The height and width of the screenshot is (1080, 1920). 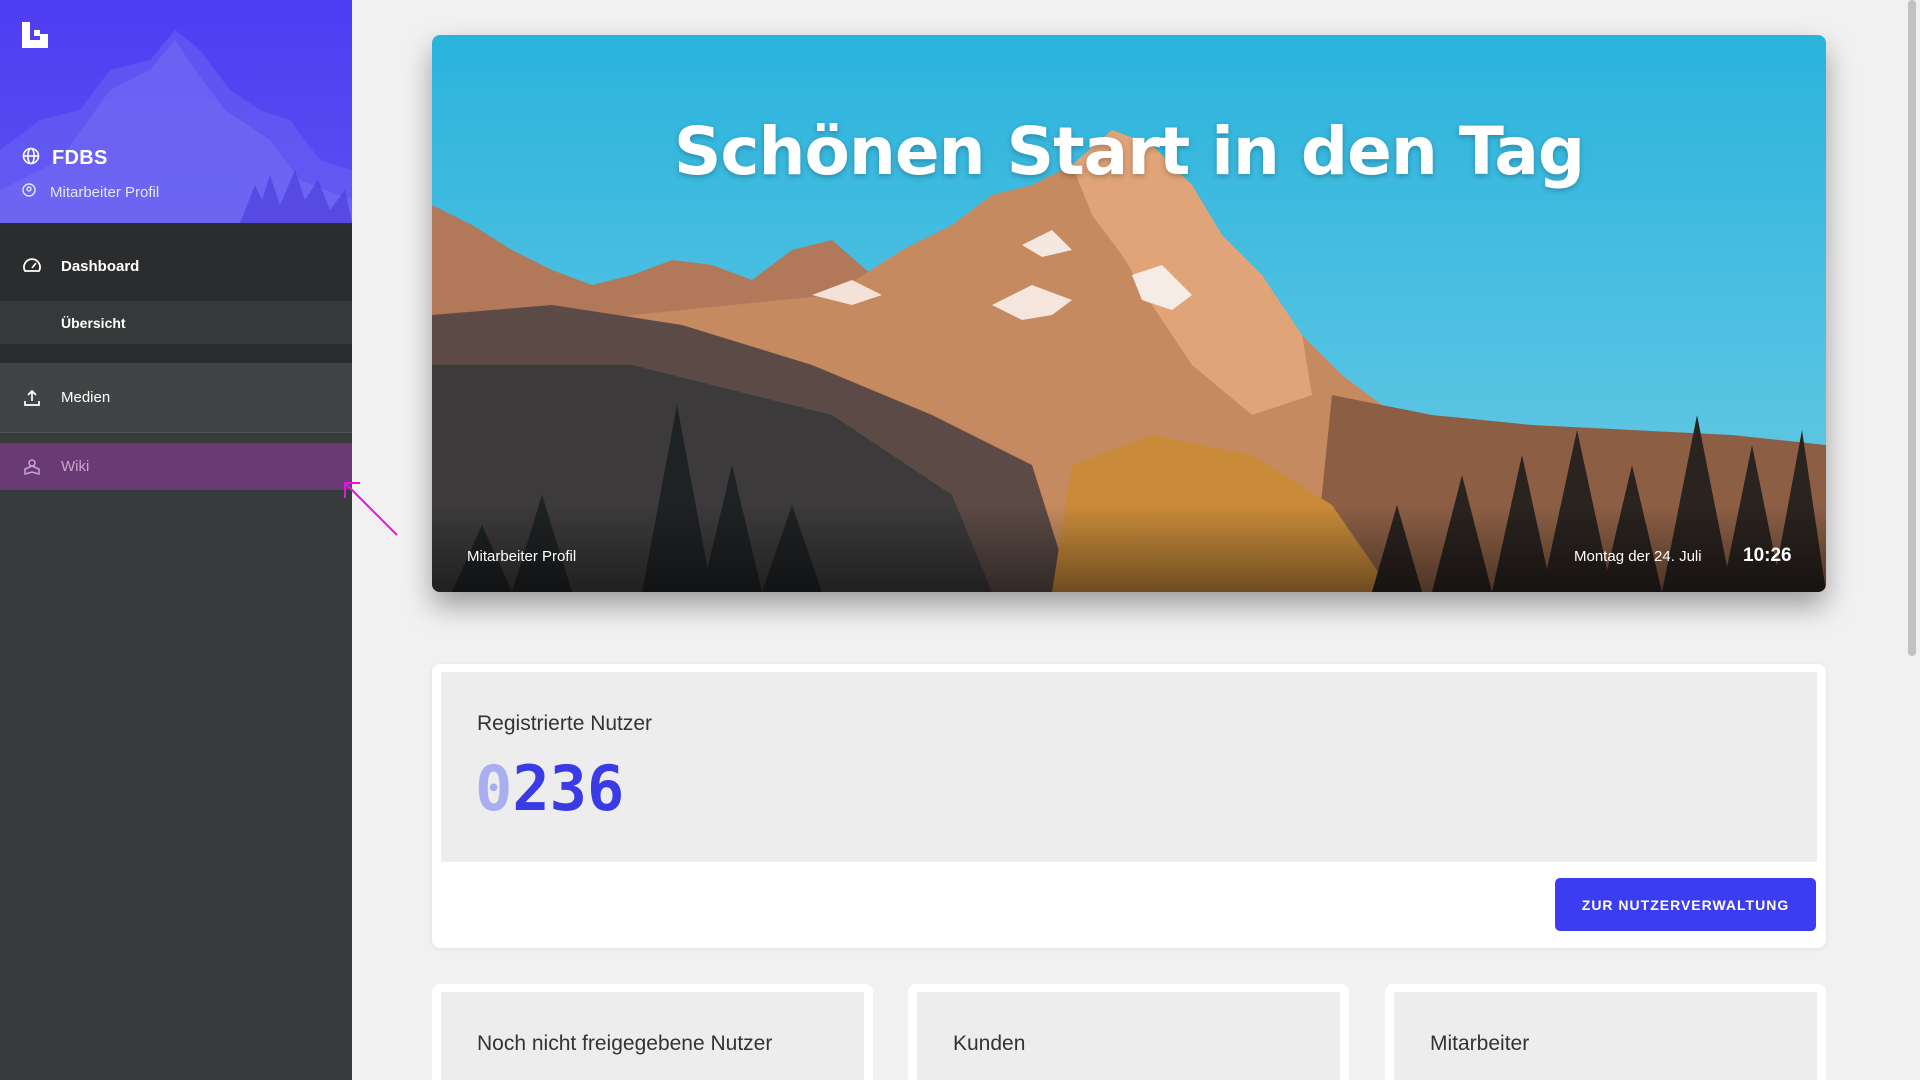 What do you see at coordinates (1129, 767) in the screenshot?
I see `registered-users-panel: Registrierte Nutzer 0236` at bounding box center [1129, 767].